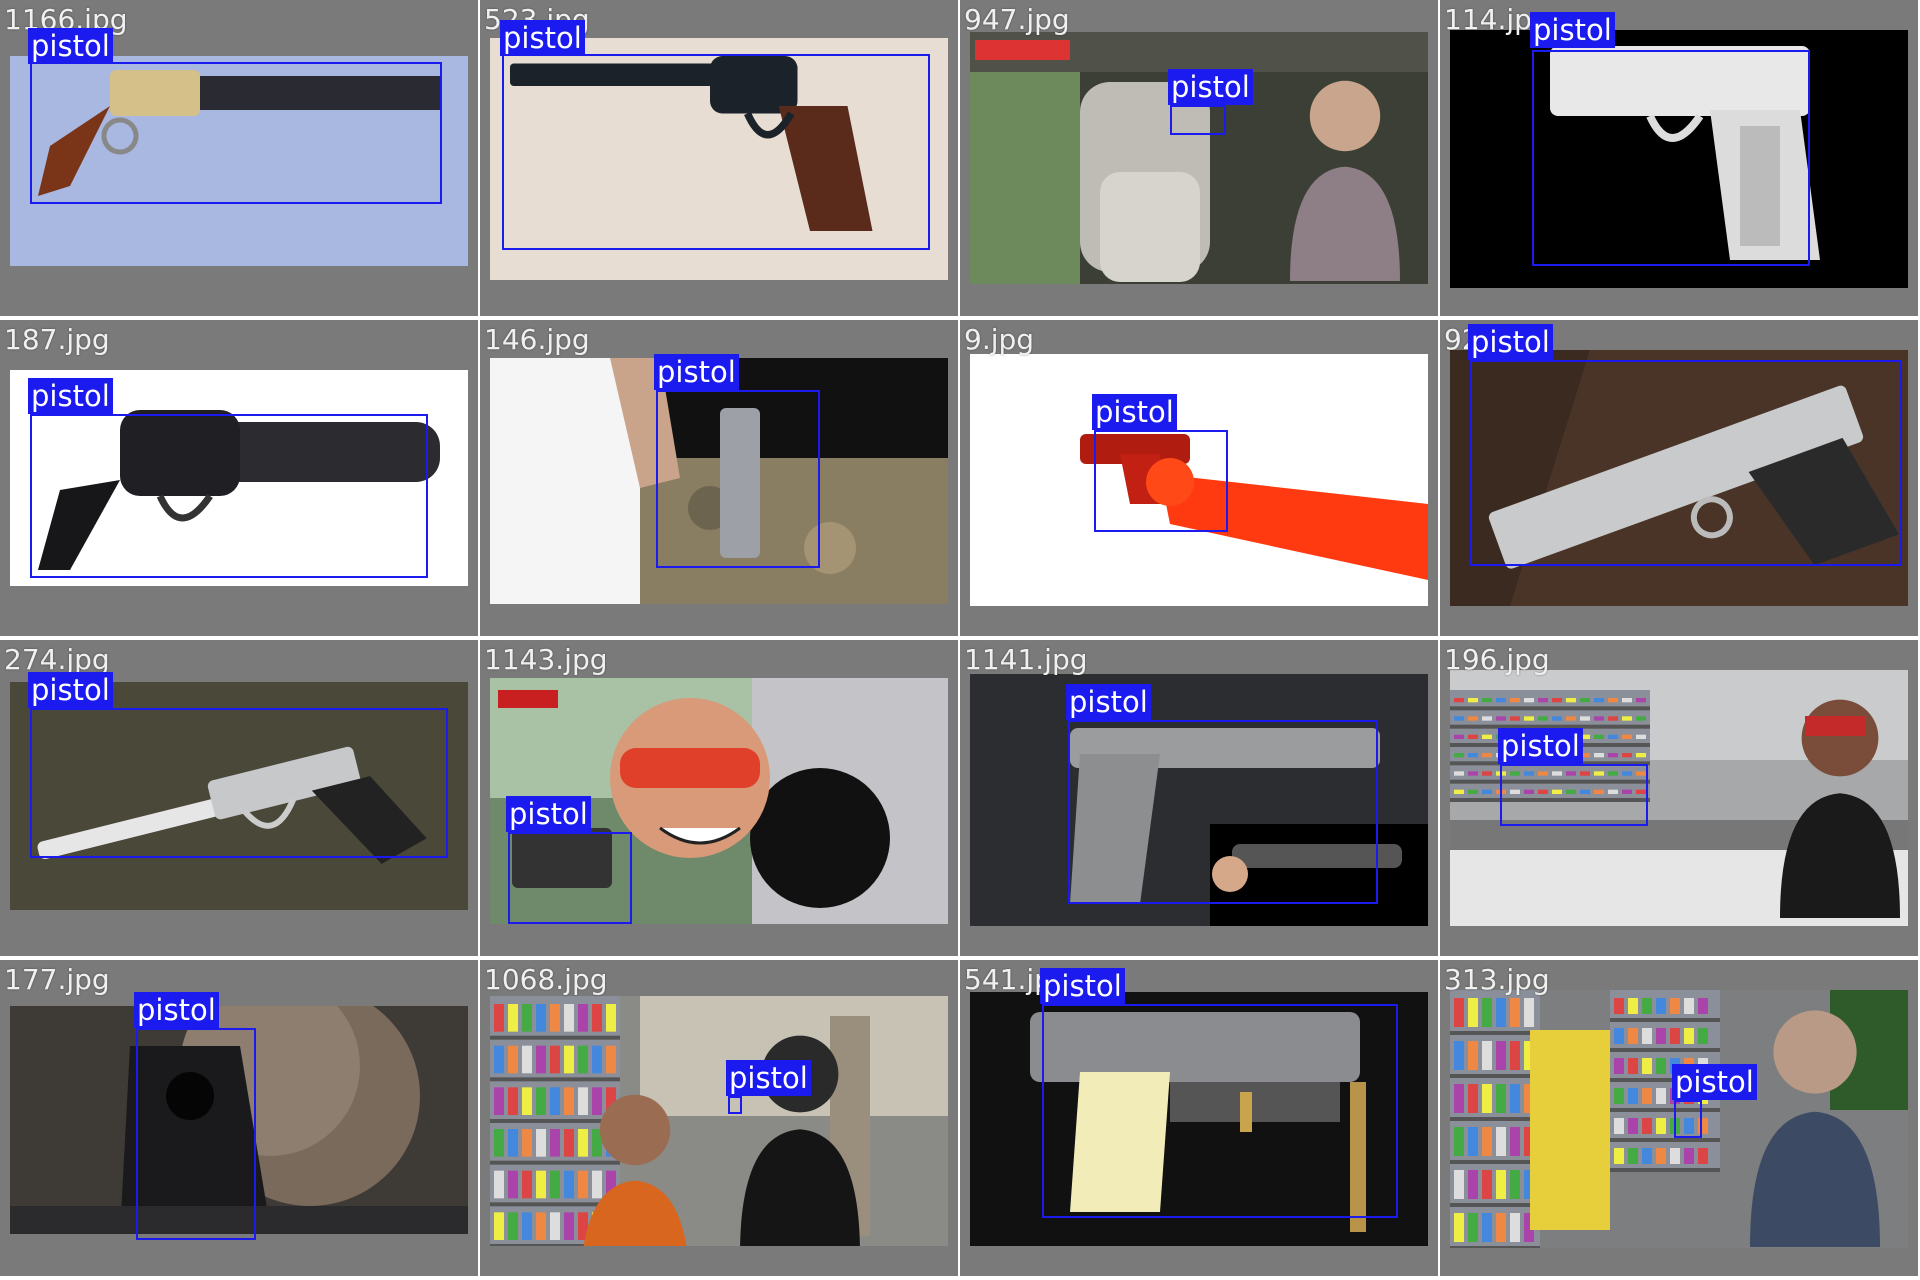 This screenshot has width=1920, height=1280. I want to click on detection-tile: 1141.jpg pistol, so click(1199, 798).